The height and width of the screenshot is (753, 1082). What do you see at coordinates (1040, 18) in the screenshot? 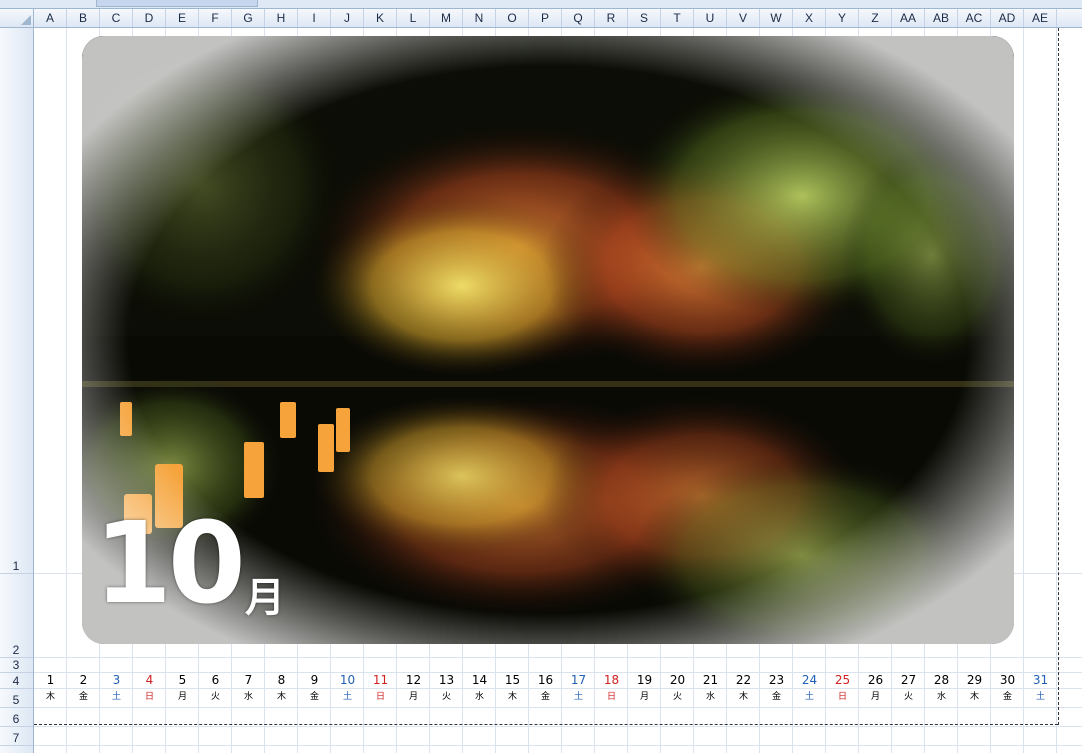
I see `column-header-ae: AE` at bounding box center [1040, 18].